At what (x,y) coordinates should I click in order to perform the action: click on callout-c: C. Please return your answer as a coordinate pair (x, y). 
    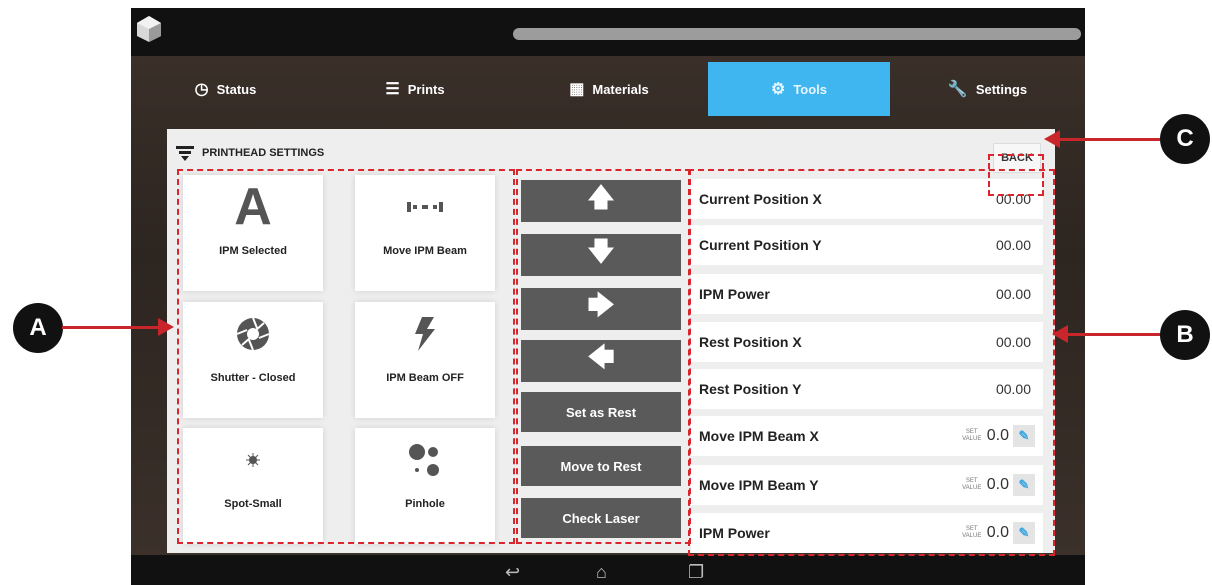
    Looking at the image, I should click on (1185, 139).